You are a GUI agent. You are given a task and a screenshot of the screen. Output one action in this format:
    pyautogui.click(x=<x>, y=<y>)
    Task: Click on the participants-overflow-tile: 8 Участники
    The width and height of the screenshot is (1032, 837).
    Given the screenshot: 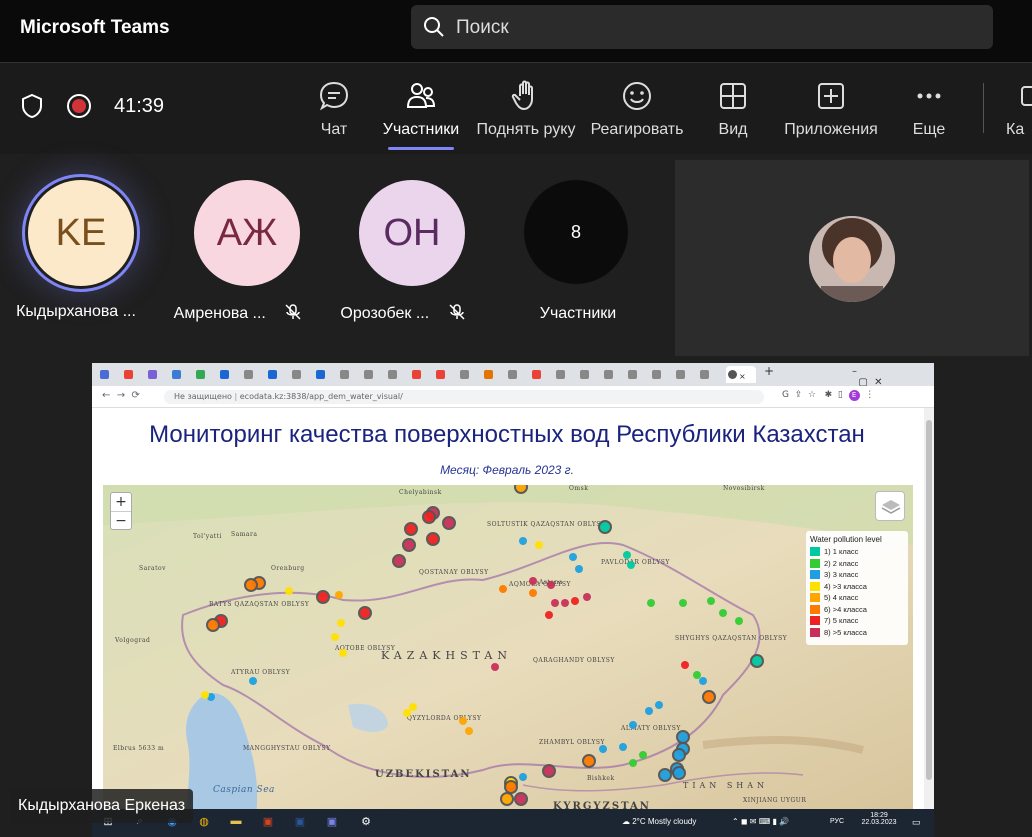 What is the action you would take?
    pyautogui.click(x=578, y=255)
    